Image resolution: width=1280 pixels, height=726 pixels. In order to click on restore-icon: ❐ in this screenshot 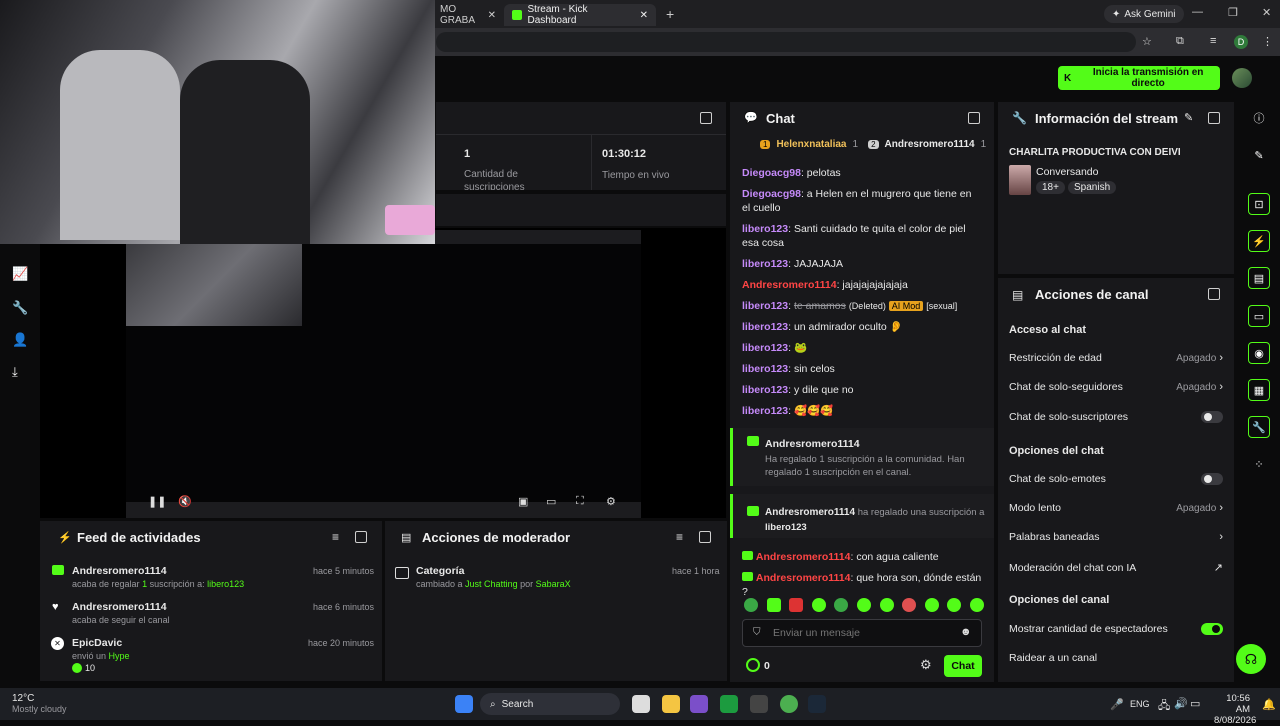, I will do `click(1233, 12)`.